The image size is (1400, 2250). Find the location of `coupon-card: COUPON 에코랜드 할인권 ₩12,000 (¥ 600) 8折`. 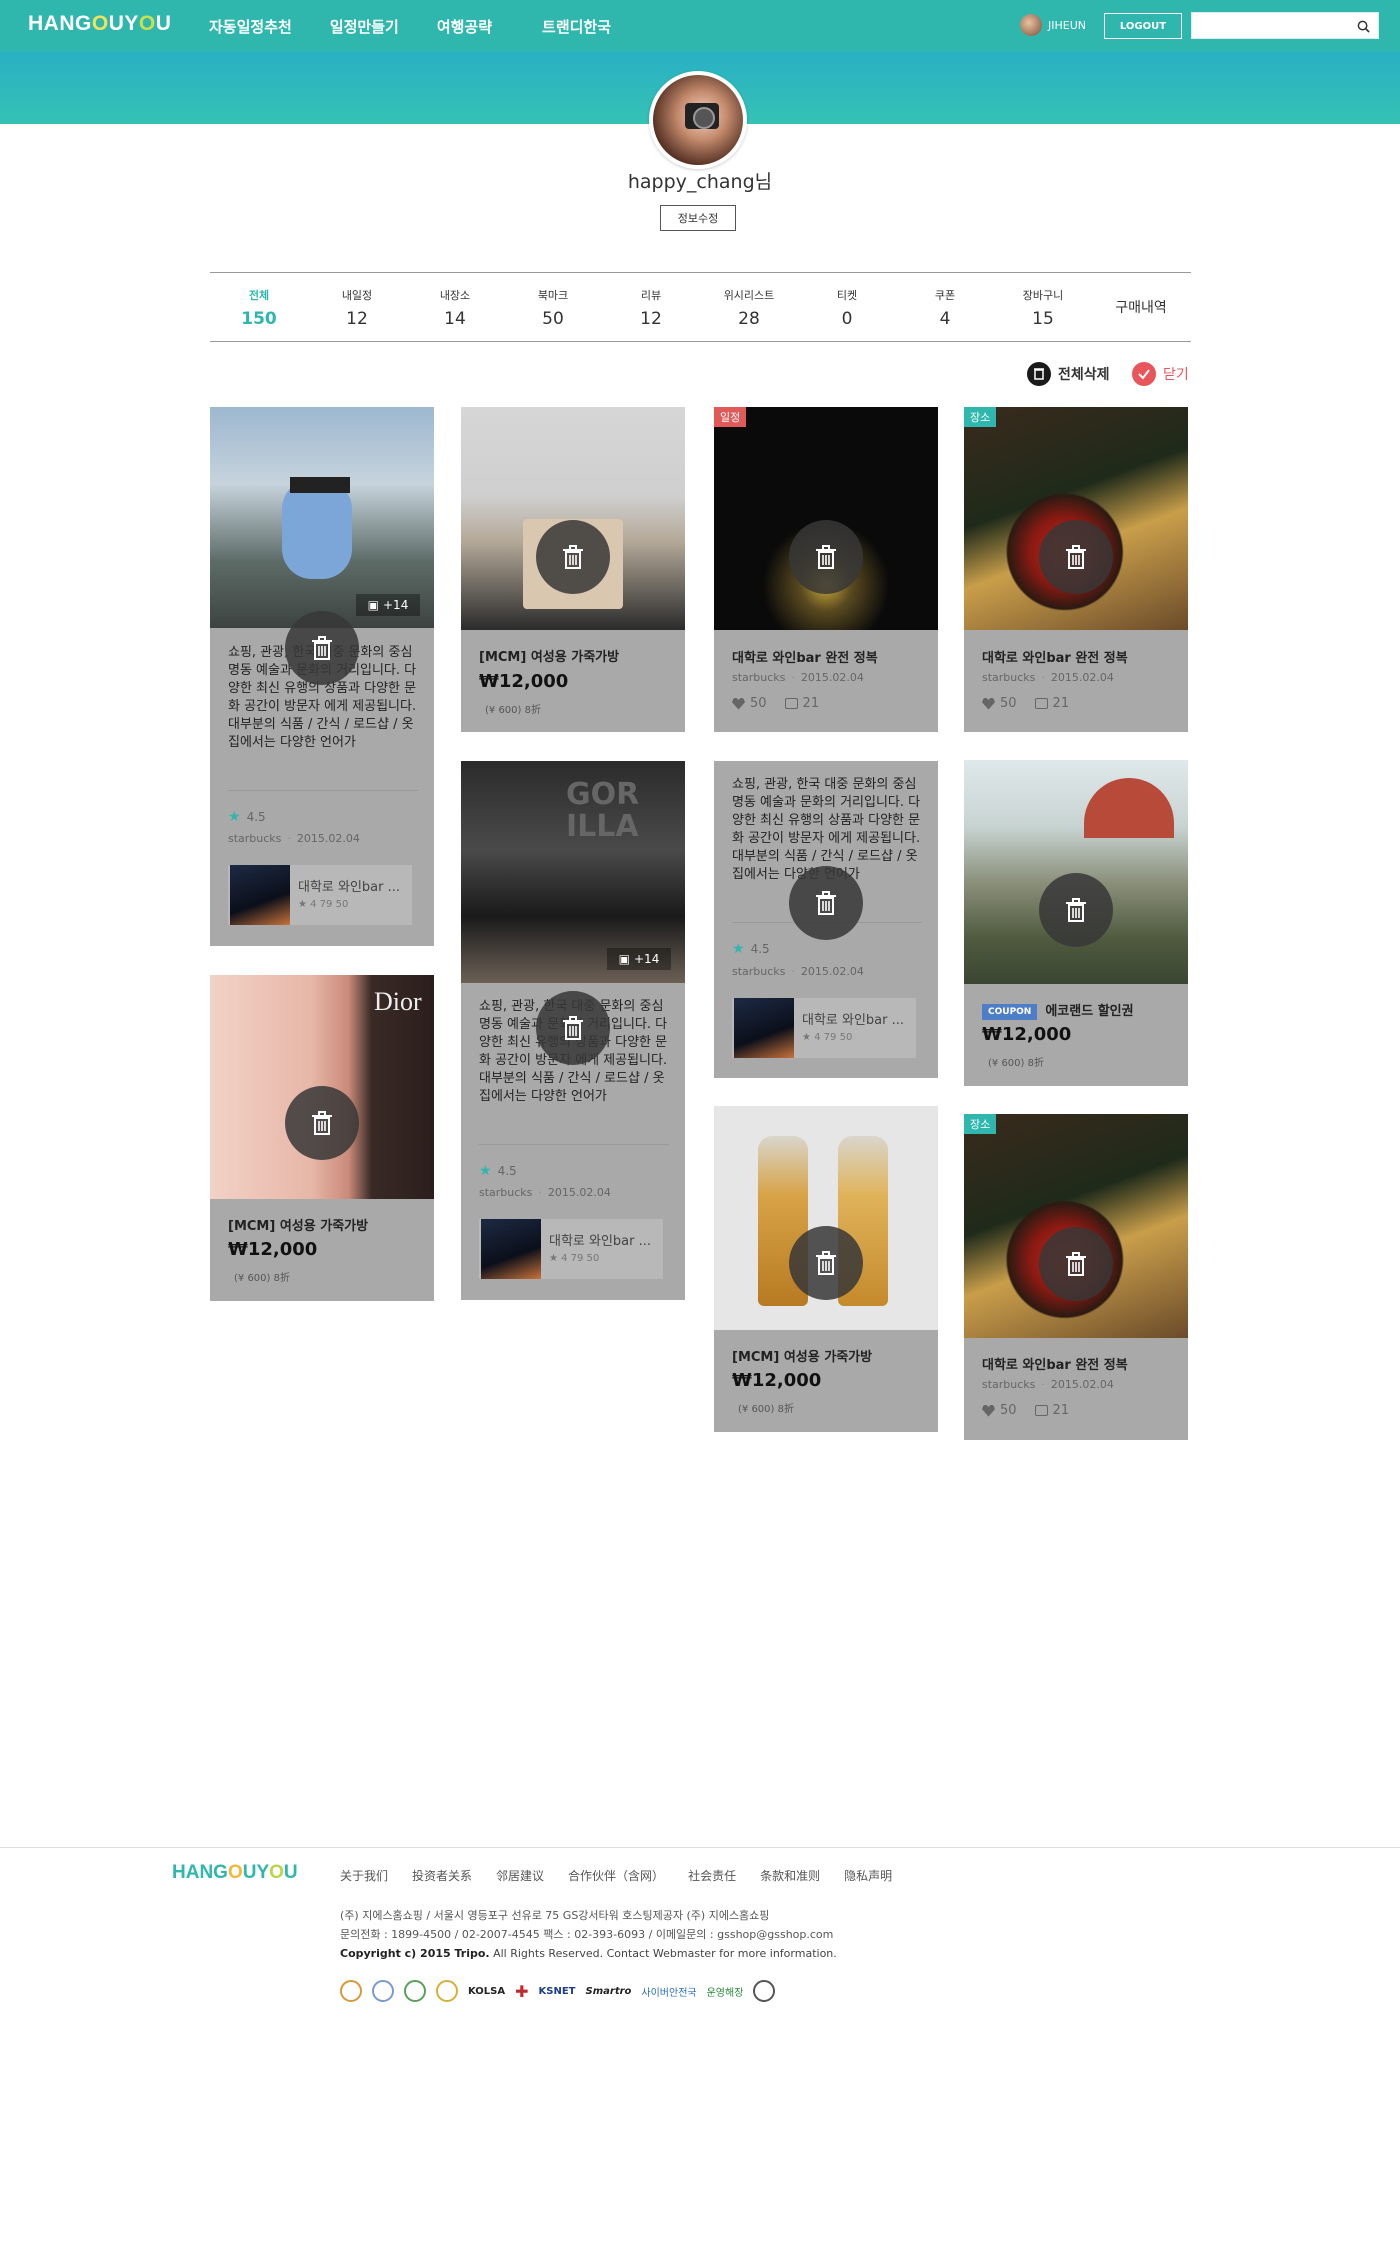

coupon-card: COUPON 에코랜드 할인권 ₩12,000 (¥ 600) 8折 is located at coordinates (1076, 923).